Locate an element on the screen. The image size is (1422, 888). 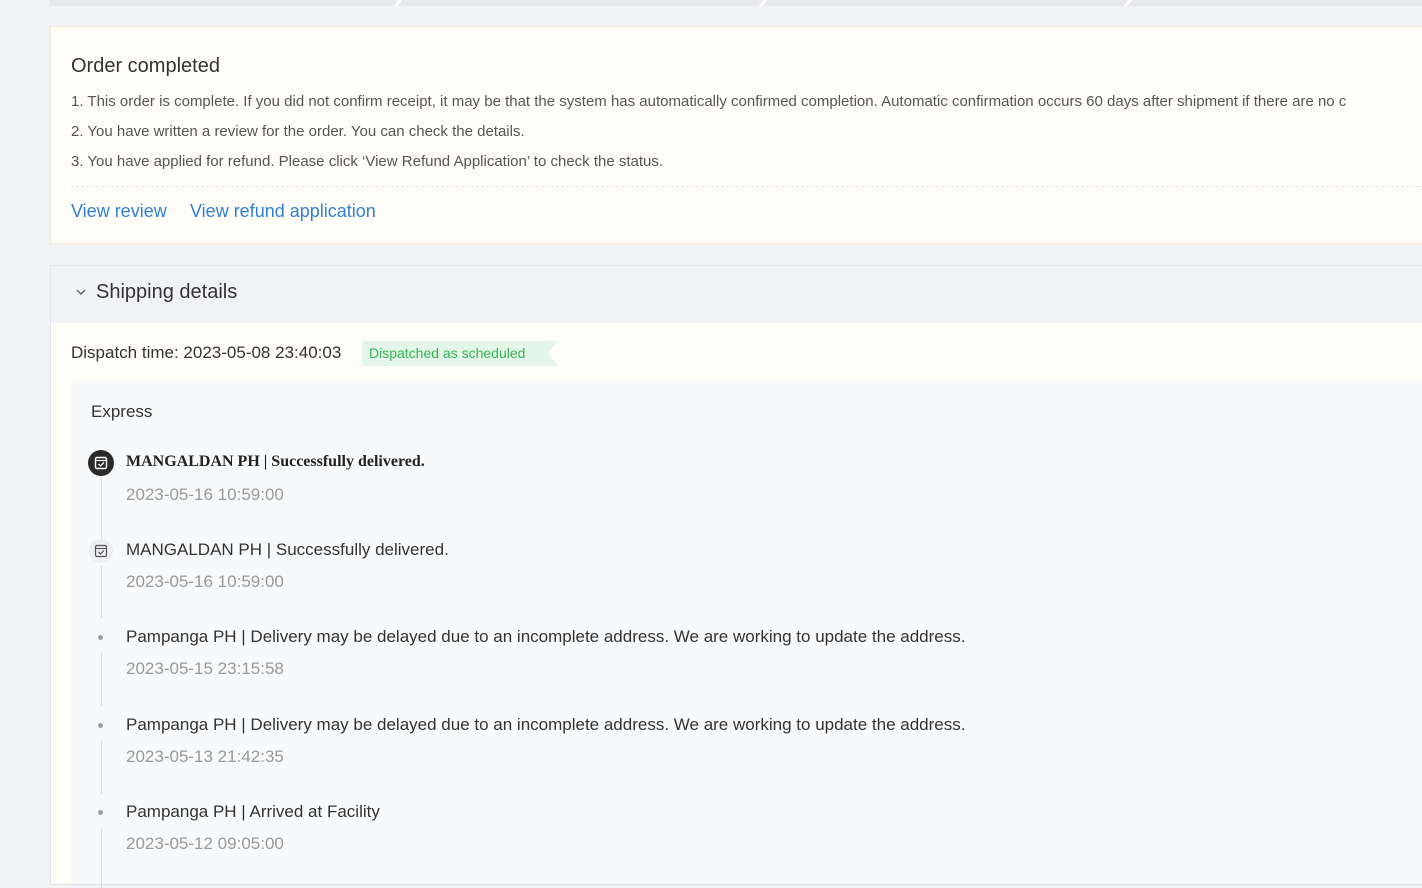
order-step-bar is located at coordinates (736, 3).